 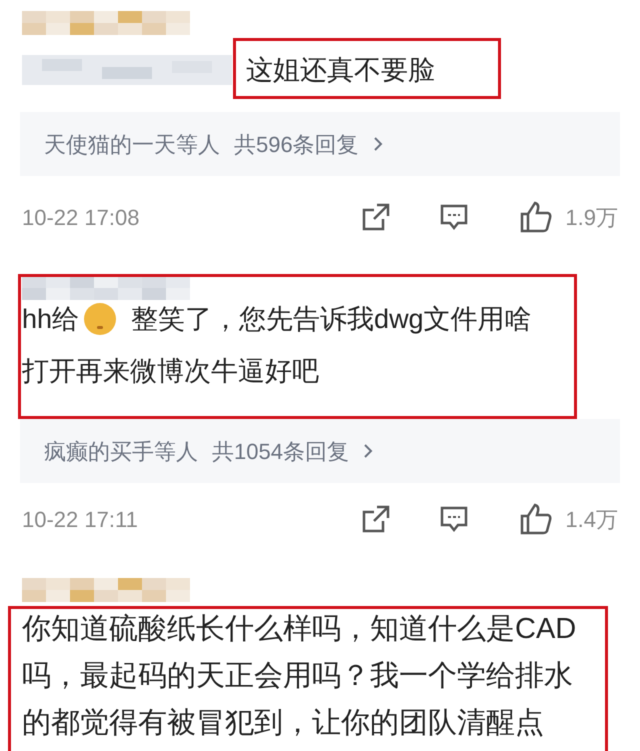 What do you see at coordinates (280, 452) in the screenshot?
I see `reply-count: 共1054条回复` at bounding box center [280, 452].